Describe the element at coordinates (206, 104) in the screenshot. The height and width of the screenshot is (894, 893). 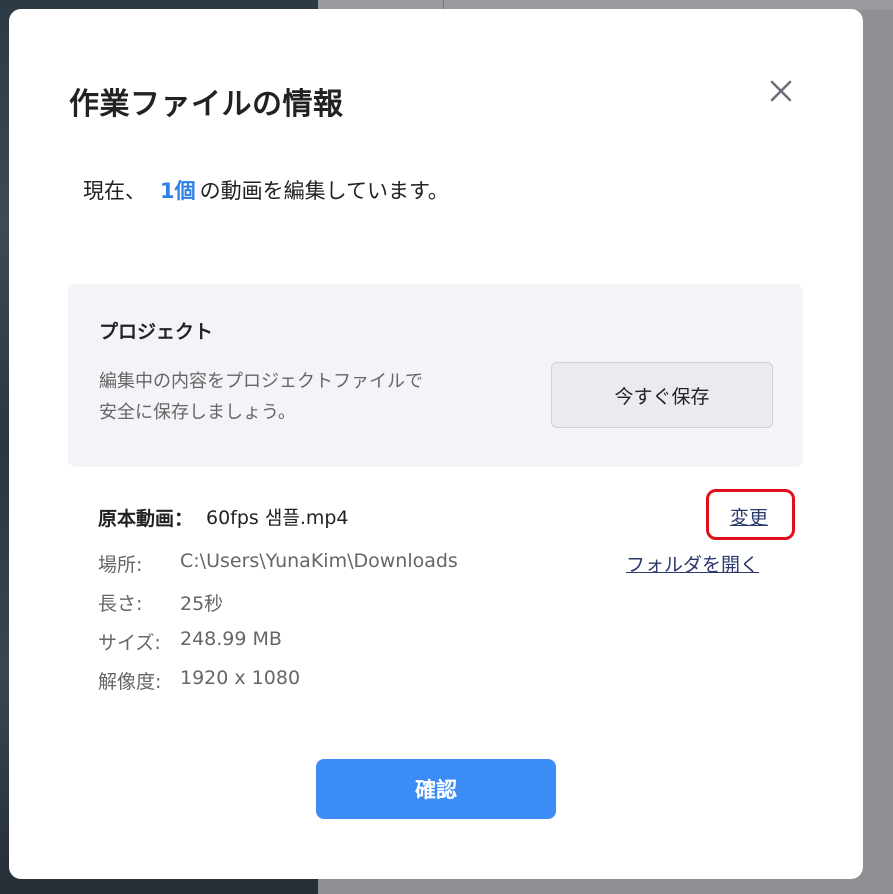
I see `dialog-title: 作業ファイルの情報` at that location.